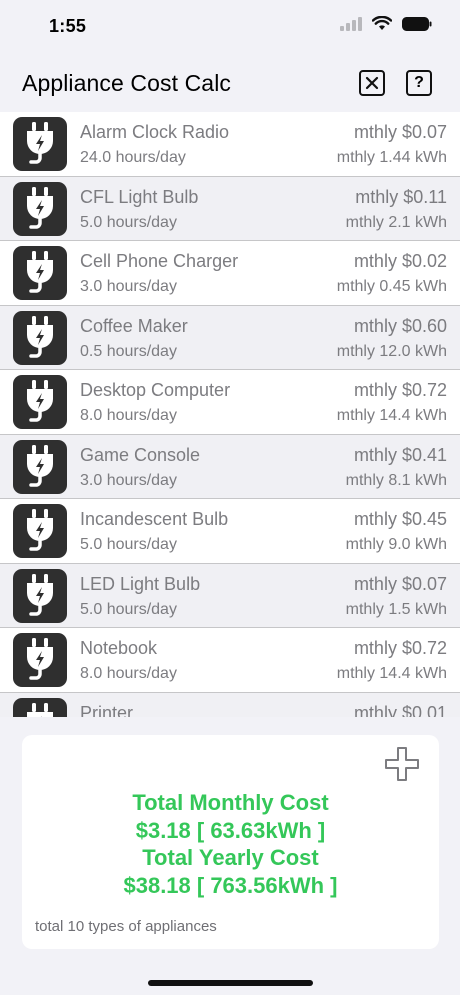  Describe the element at coordinates (230, 857) in the screenshot. I see `yearly-label: Total Yearly Cost` at that location.